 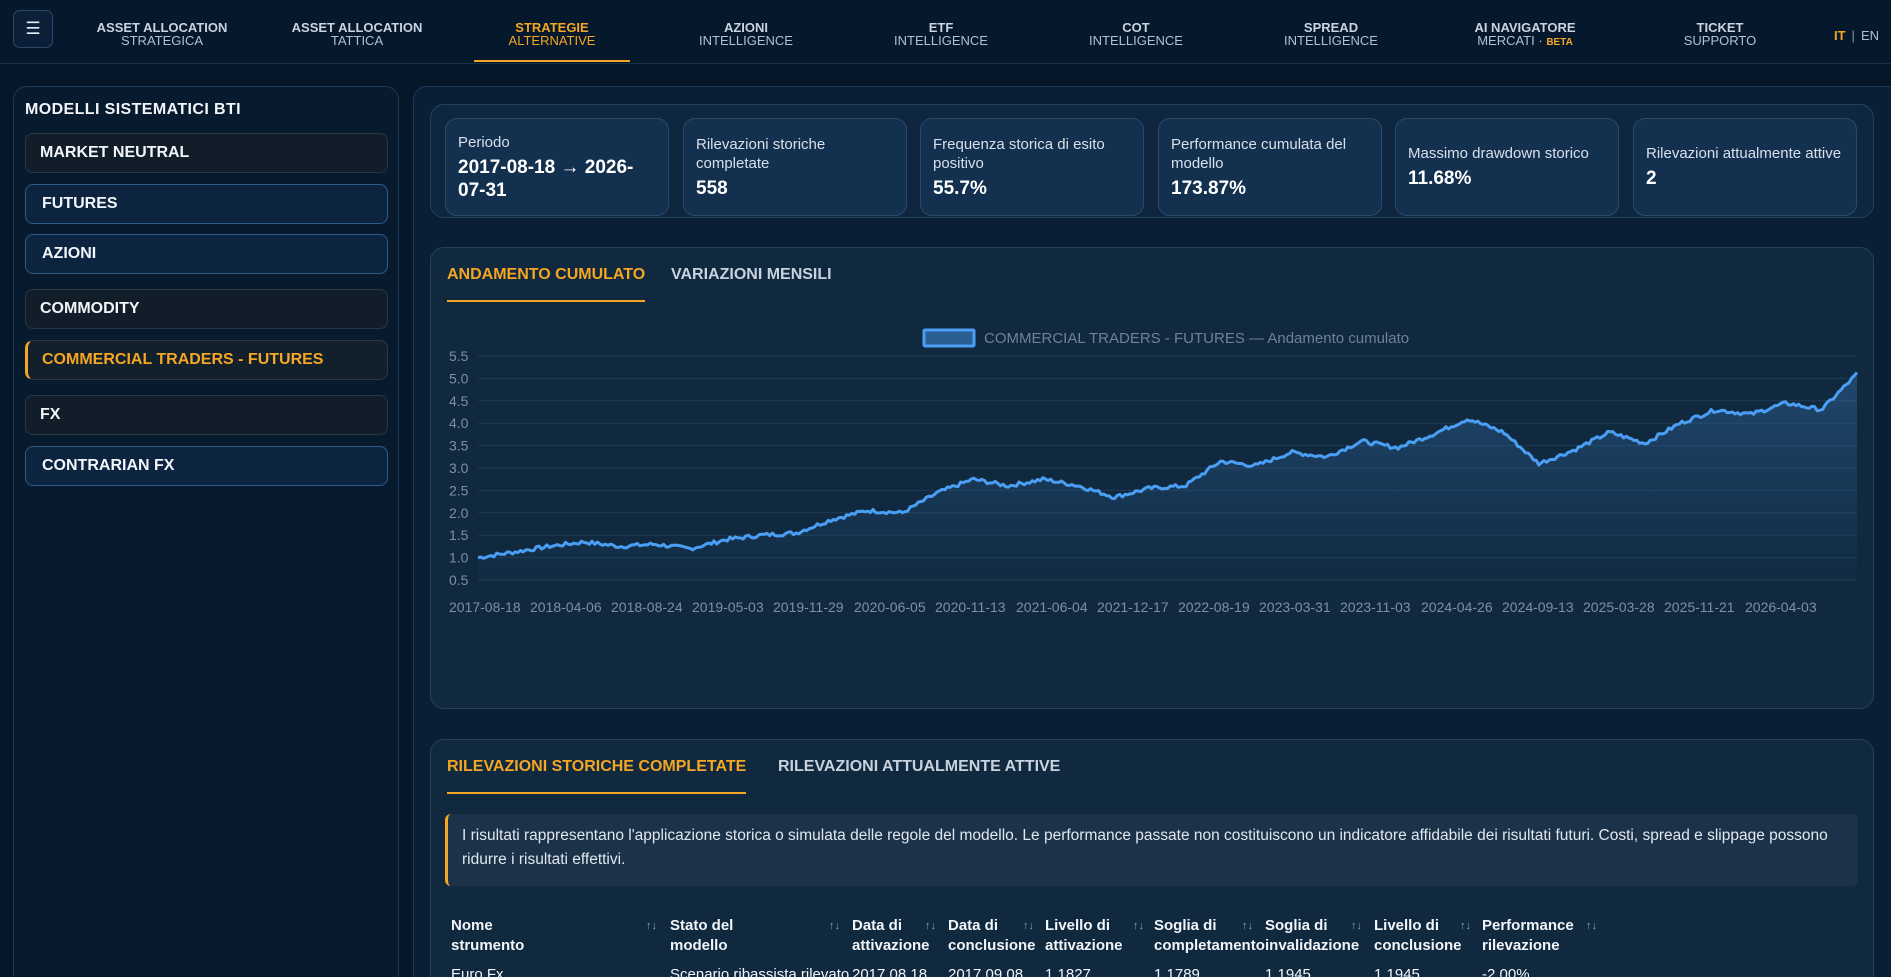 What do you see at coordinates (546, 178) in the screenshot?
I see `stat-value: 2017-08-18 → 2026-07-31` at bounding box center [546, 178].